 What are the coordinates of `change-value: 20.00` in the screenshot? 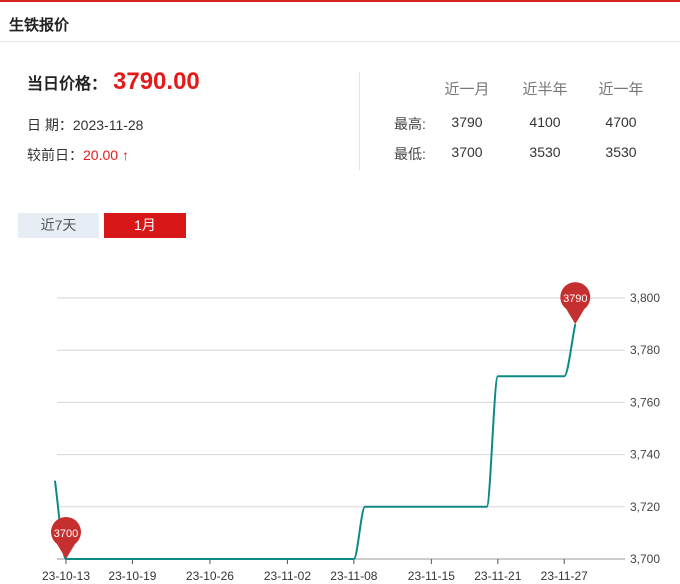 It's located at (101, 155).